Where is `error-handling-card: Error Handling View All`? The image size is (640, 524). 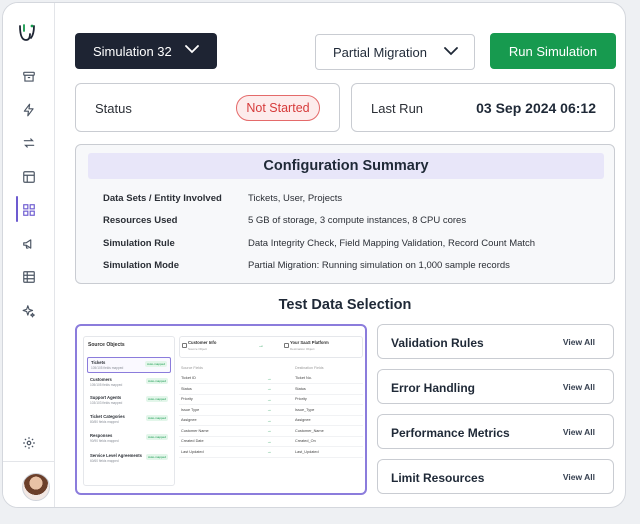 error-handling-card: Error Handling View All is located at coordinates (495, 386).